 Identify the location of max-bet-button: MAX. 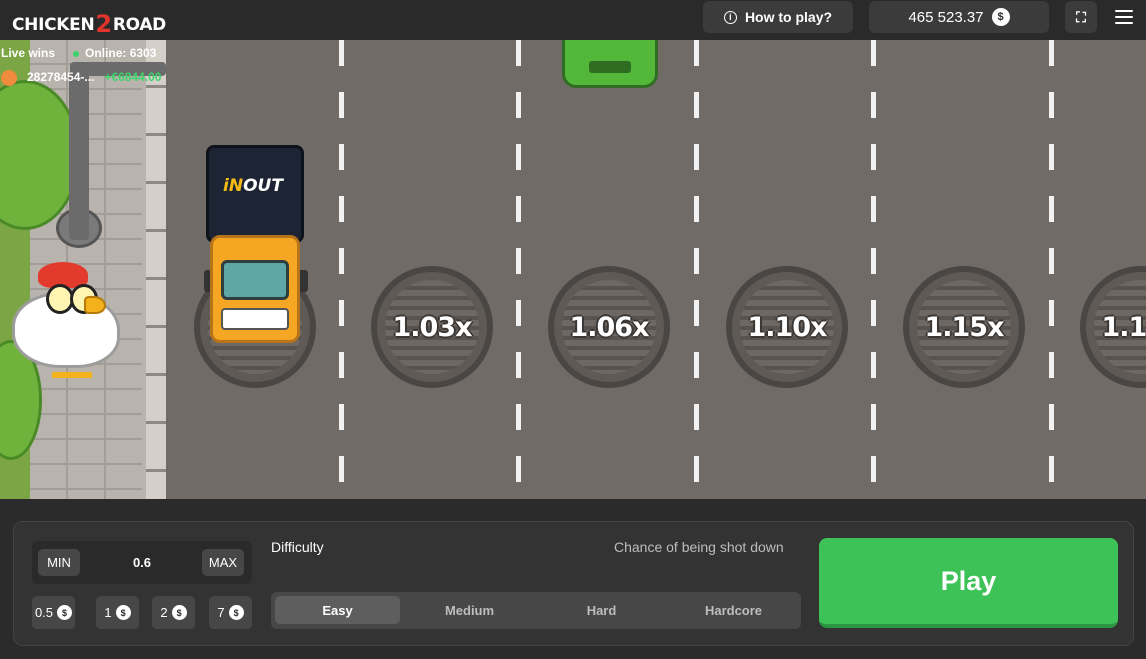
(223, 562).